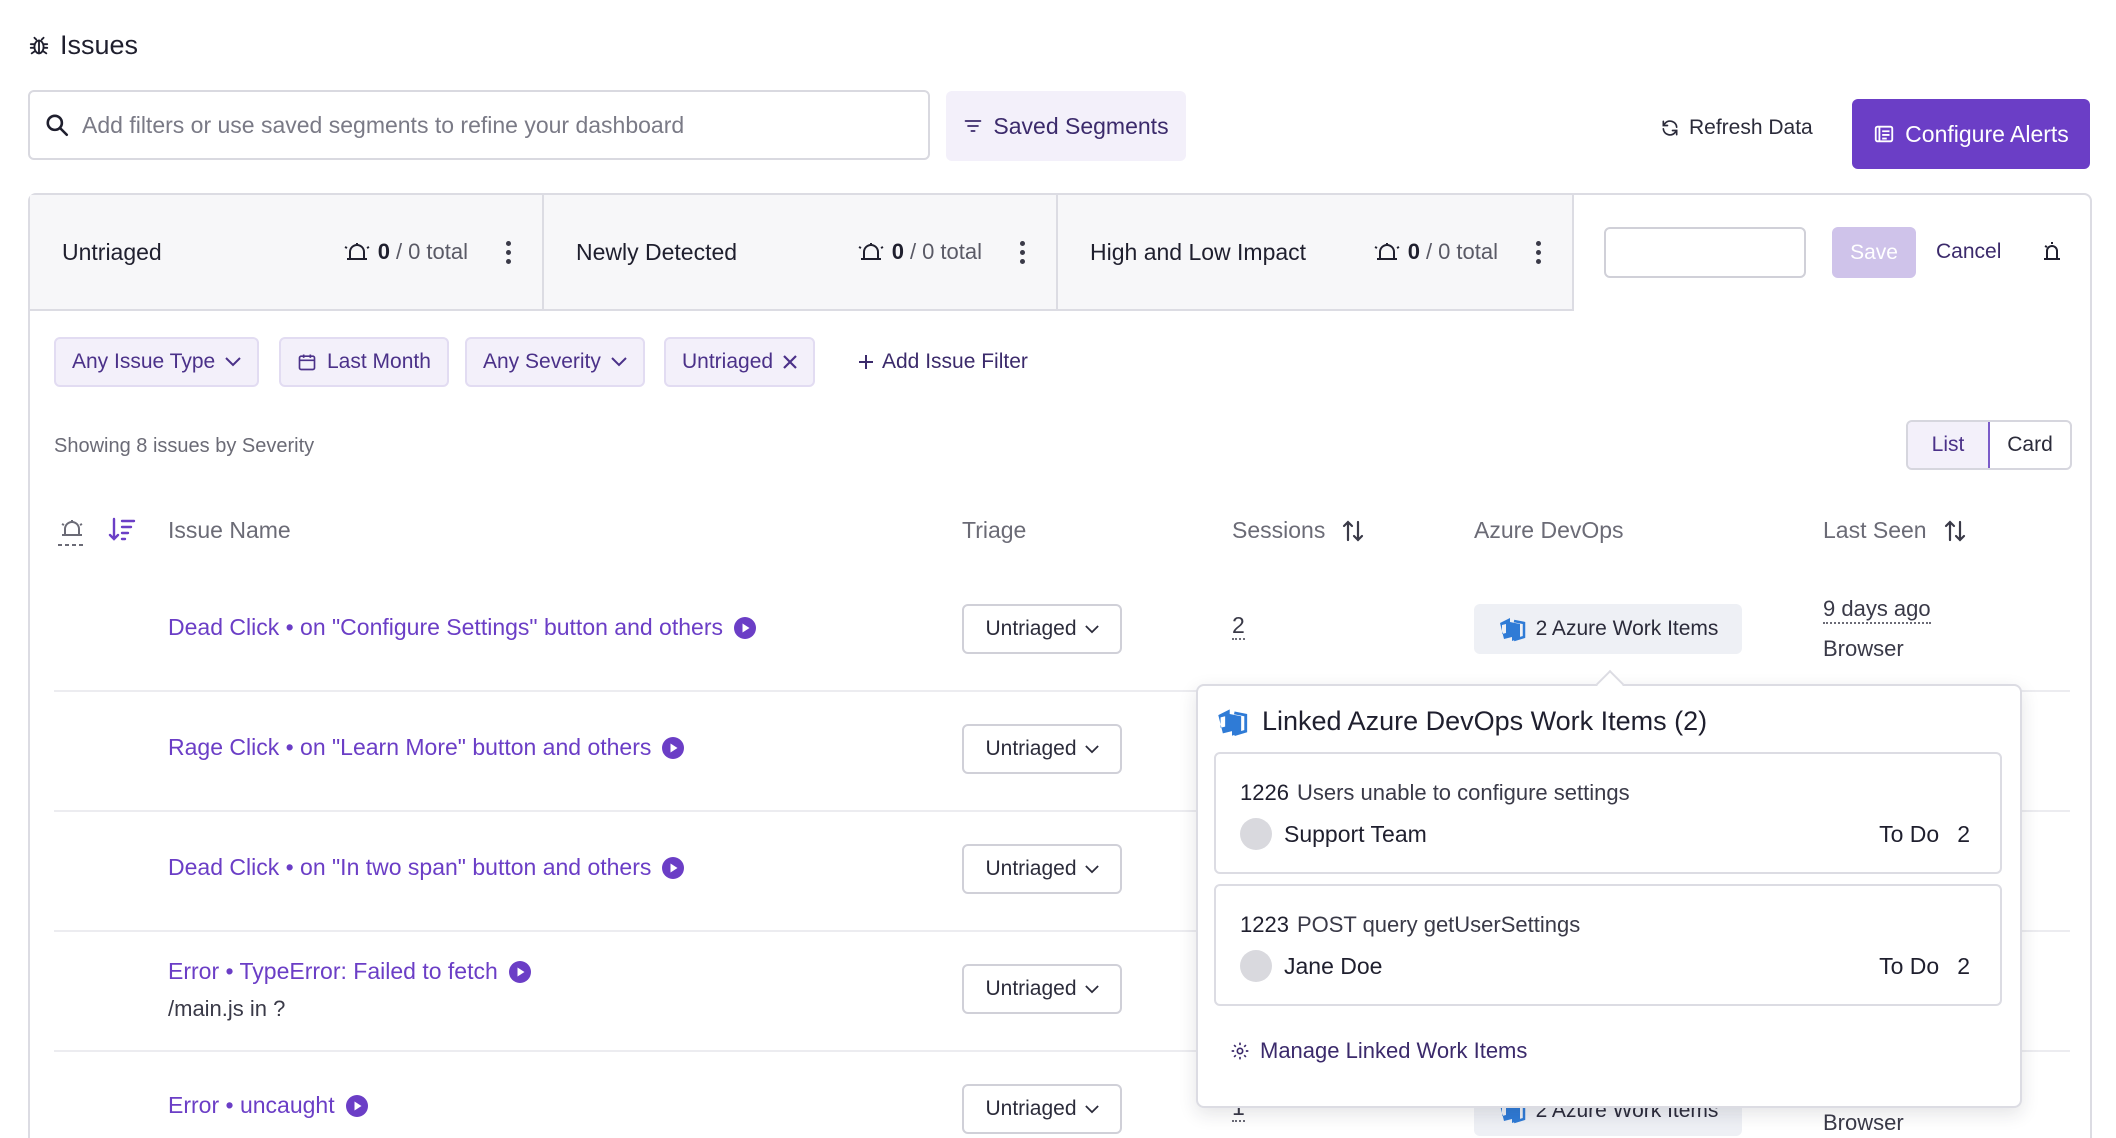 This screenshot has height=1138, width=2116. I want to click on work-item-id: 1226, so click(1264, 792).